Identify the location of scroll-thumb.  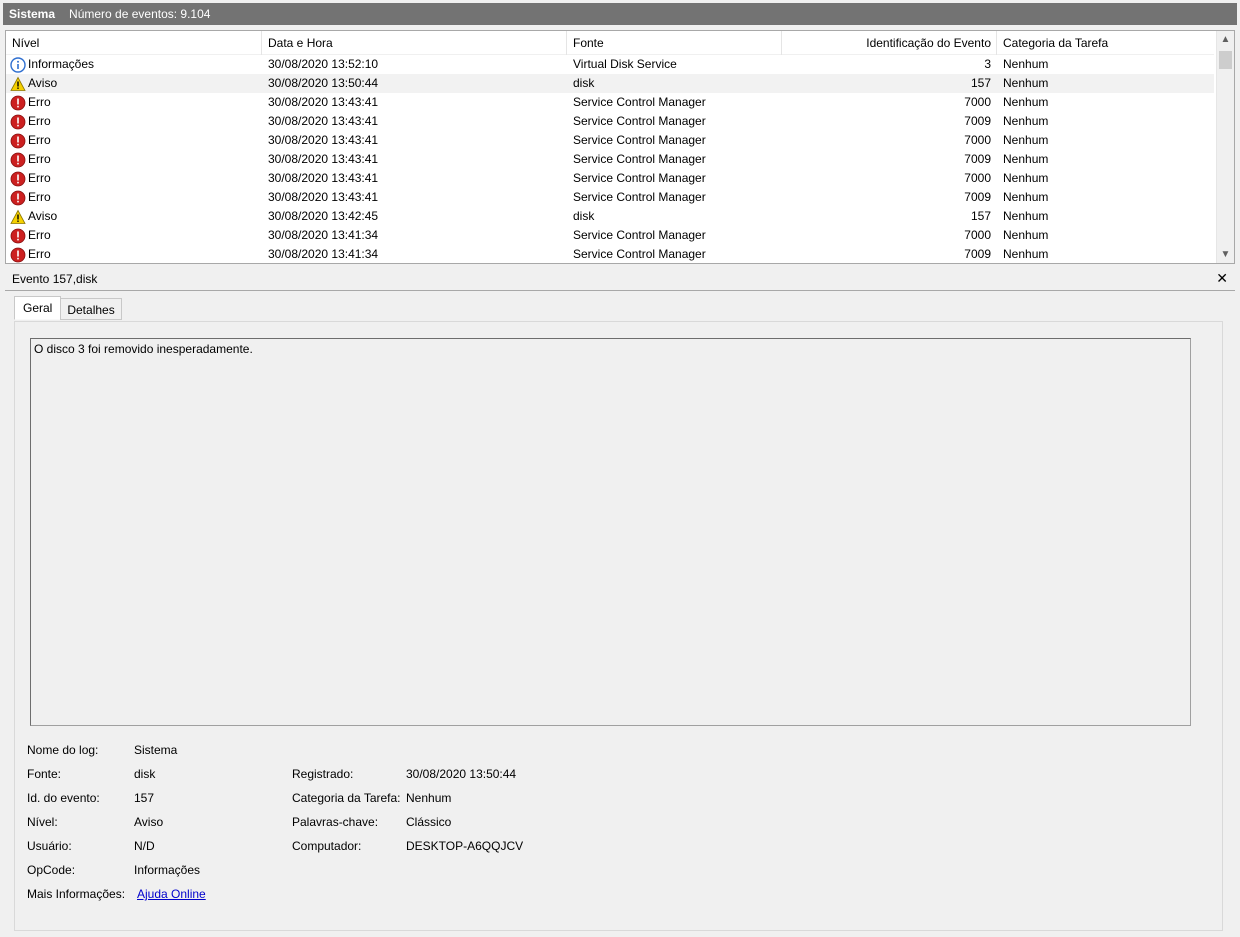
(1225, 60).